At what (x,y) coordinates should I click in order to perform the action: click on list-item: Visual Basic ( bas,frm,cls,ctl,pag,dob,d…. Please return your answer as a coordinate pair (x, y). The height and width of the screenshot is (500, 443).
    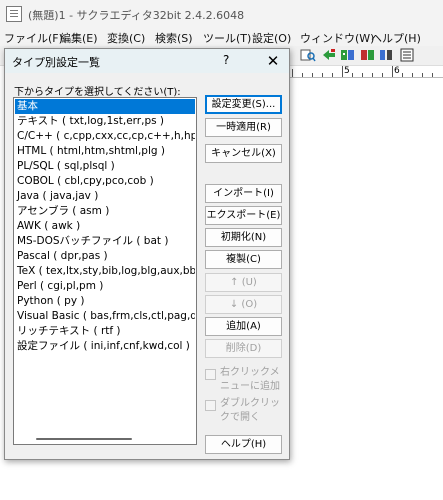
    Looking at the image, I should click on (105, 316).